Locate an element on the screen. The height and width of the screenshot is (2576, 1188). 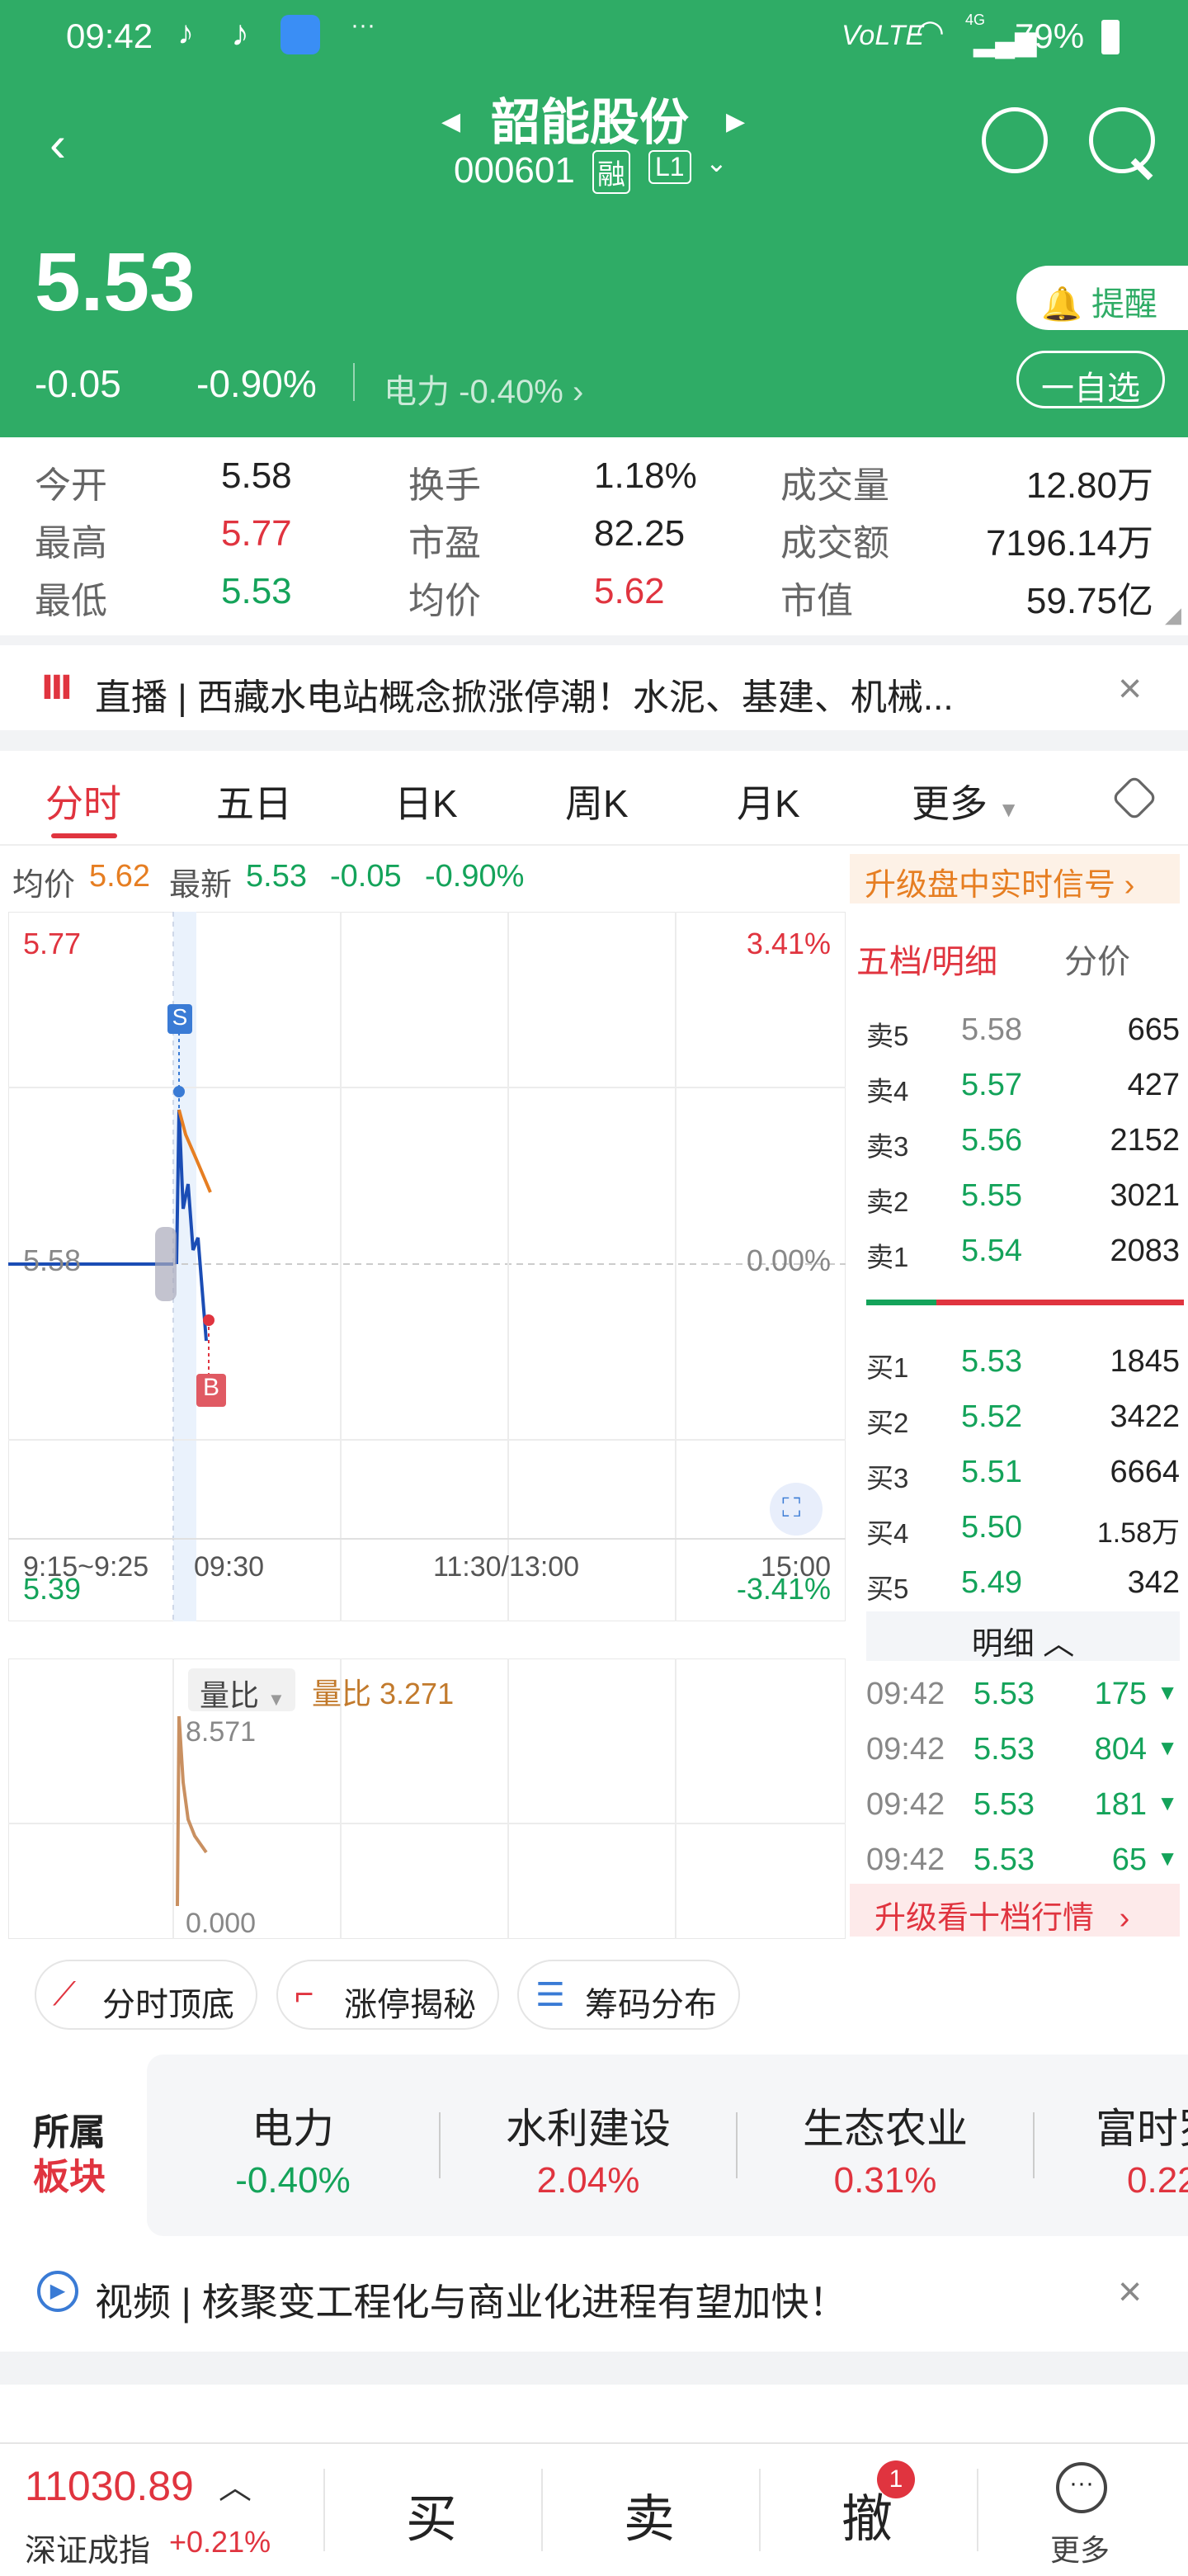
bid-row: 买5 5.49 342 is located at coordinates (1023, 1582).